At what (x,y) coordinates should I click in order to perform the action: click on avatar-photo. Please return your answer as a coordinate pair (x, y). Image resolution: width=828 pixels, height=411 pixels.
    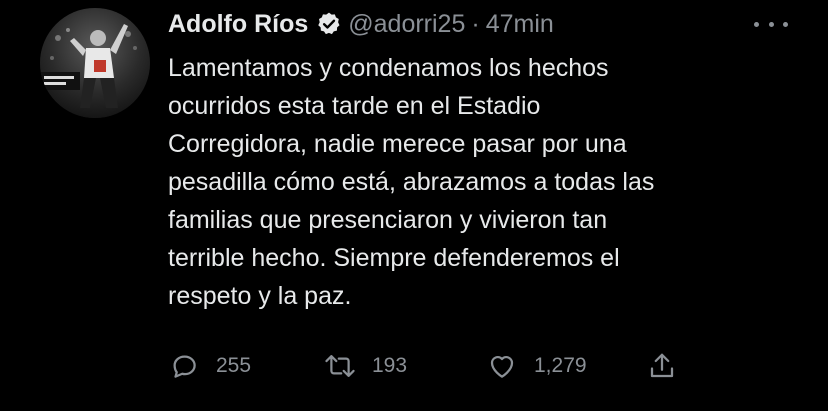
    Looking at the image, I should click on (95, 63).